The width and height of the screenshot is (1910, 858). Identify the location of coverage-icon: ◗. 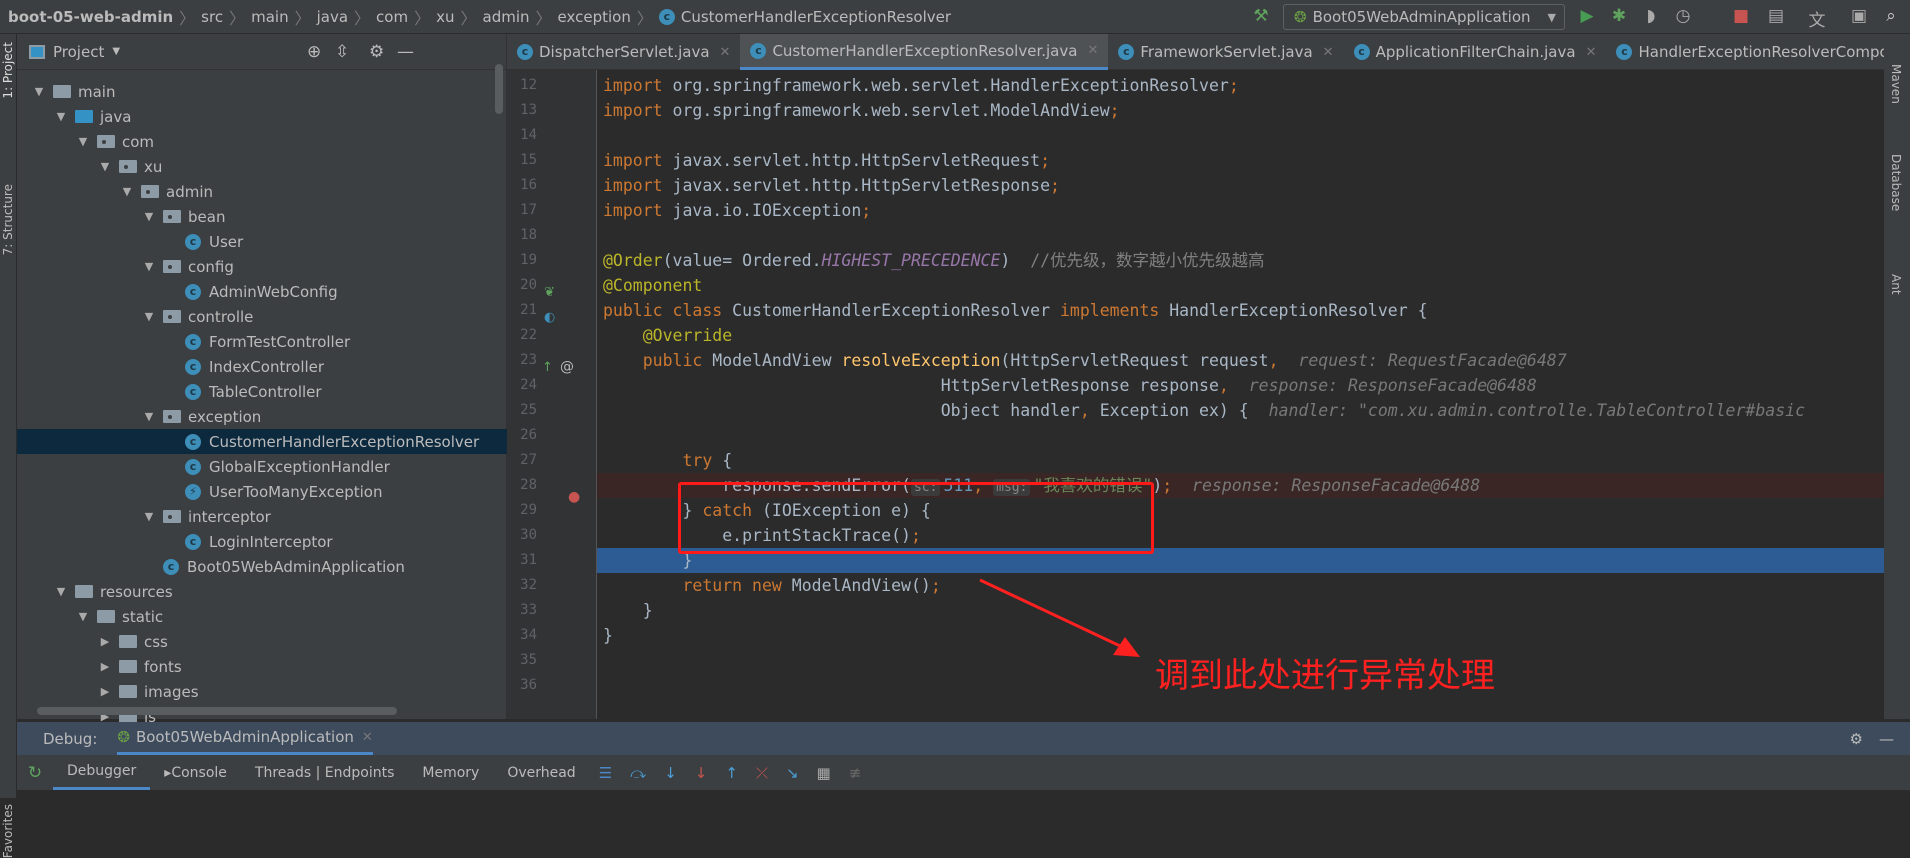
(1651, 16).